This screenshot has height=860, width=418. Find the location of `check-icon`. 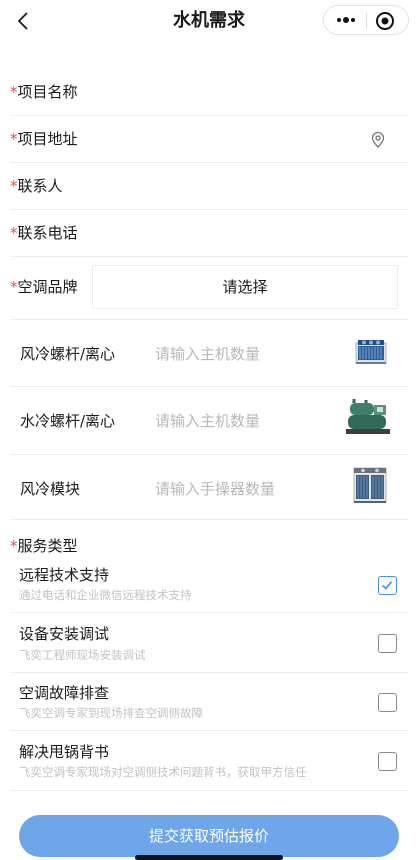

check-icon is located at coordinates (387, 585).